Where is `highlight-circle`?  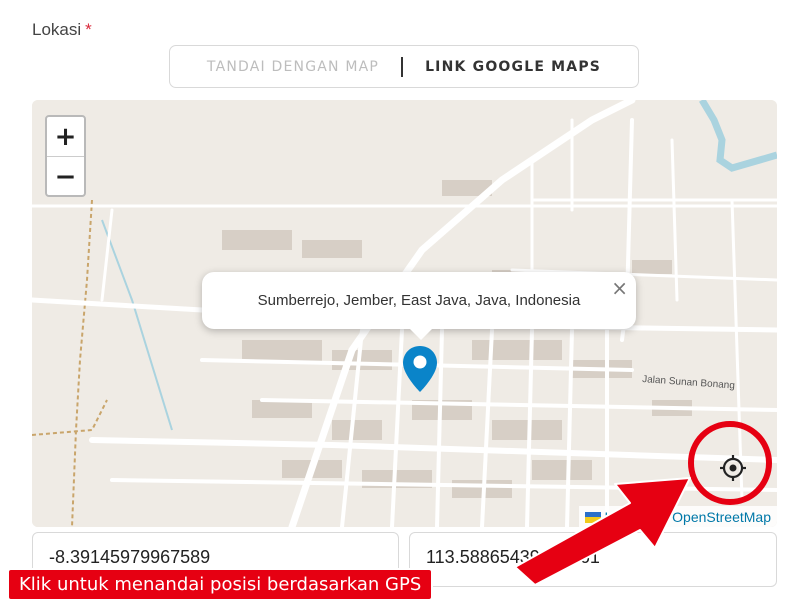
highlight-circle is located at coordinates (730, 463).